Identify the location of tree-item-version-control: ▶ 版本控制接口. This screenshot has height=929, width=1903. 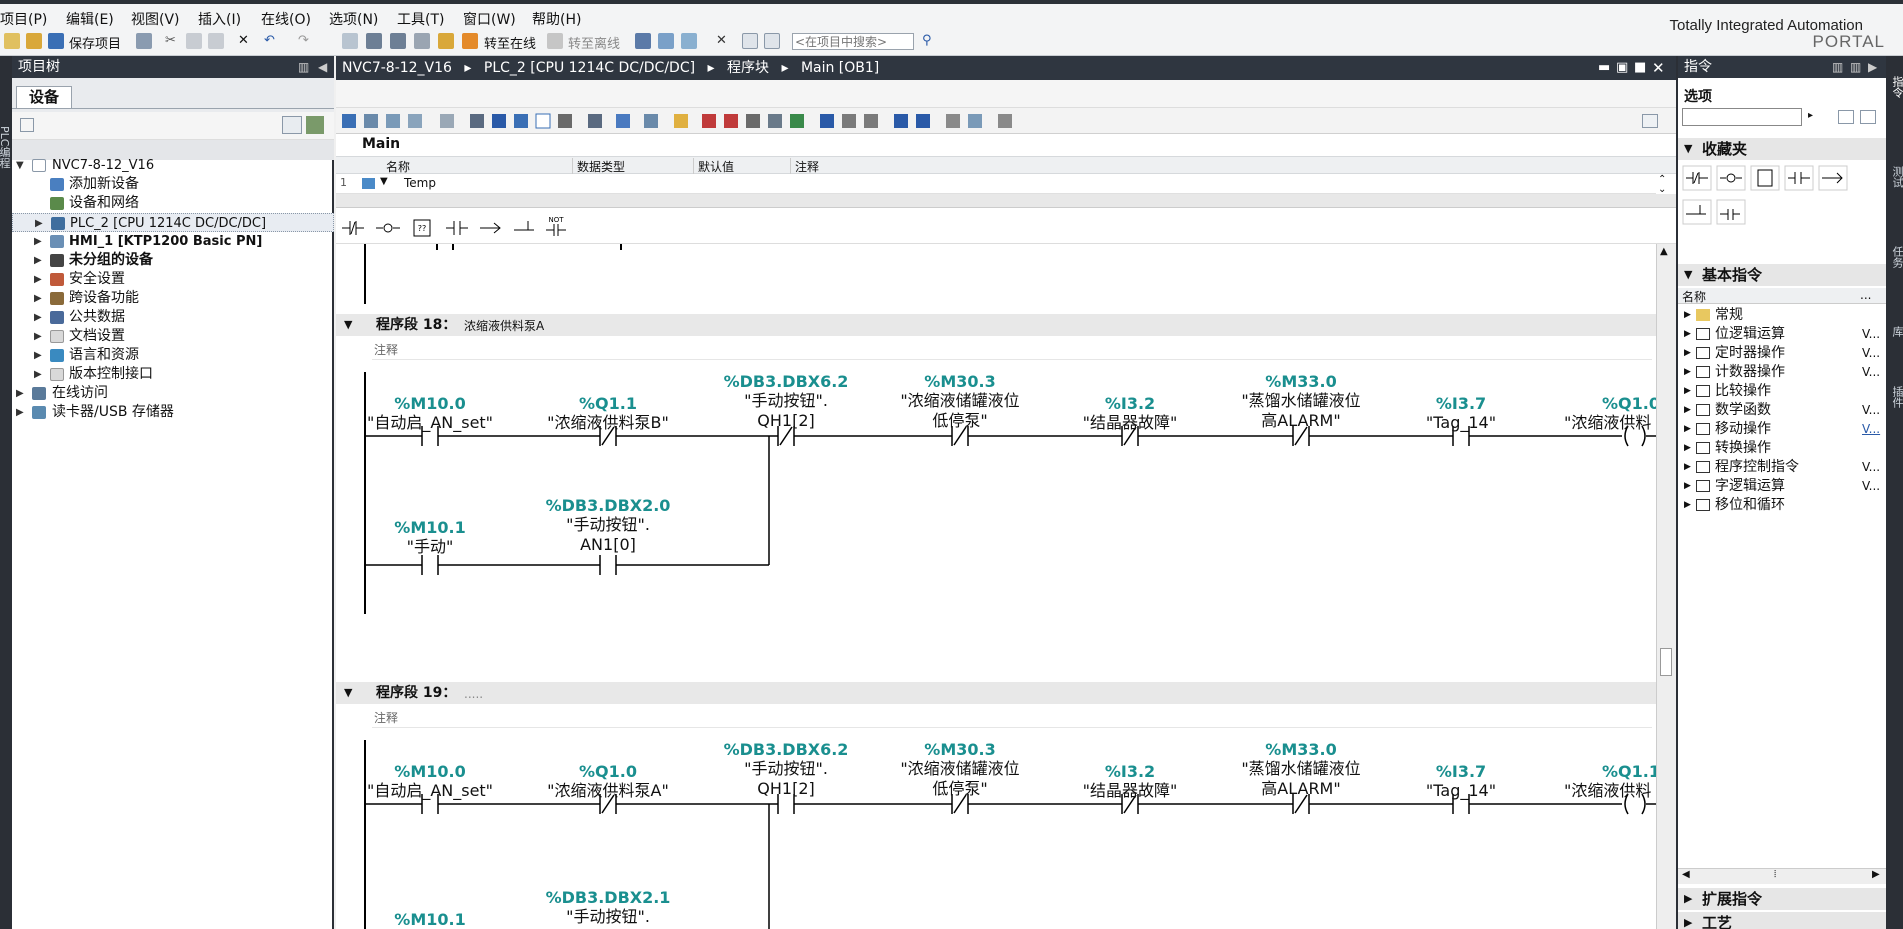
(173, 374).